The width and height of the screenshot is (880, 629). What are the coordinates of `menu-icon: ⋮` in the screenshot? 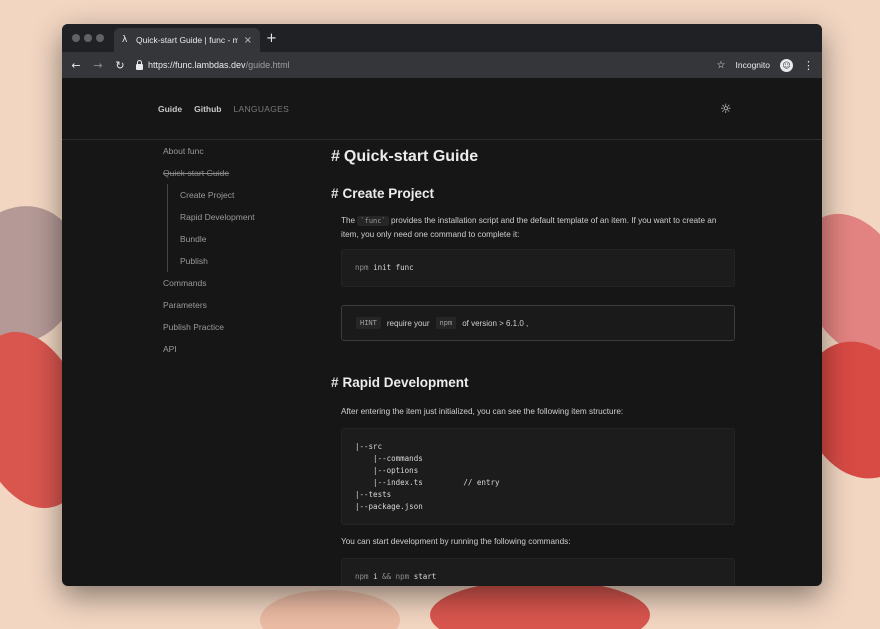 It's located at (808, 65).